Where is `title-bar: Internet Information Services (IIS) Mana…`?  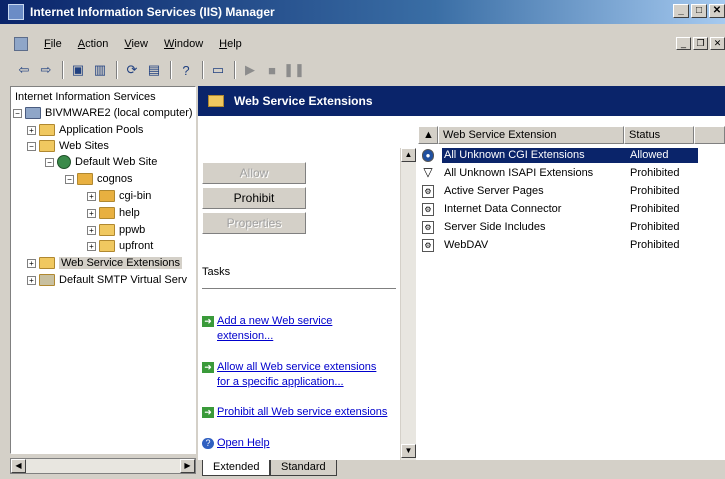
title-bar: Internet Information Services (IIS) Mana… is located at coordinates (362, 12).